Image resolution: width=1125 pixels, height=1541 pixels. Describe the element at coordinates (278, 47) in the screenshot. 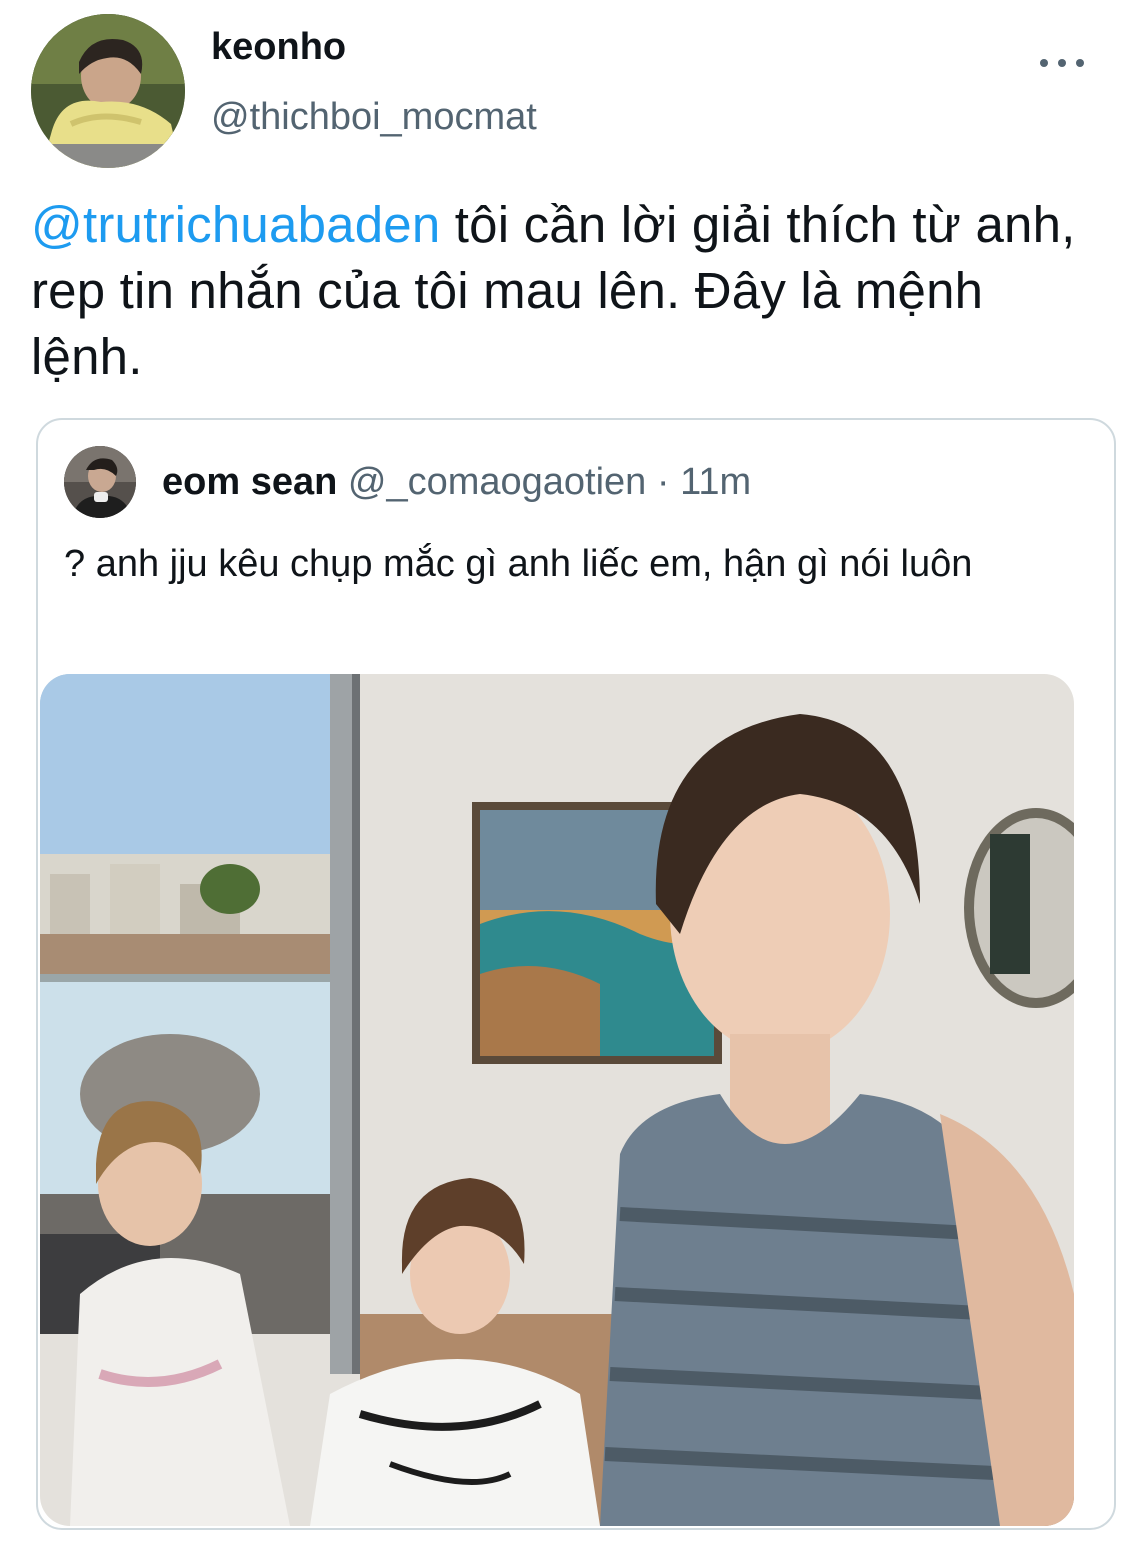

I see `author-display-name: keonho` at that location.